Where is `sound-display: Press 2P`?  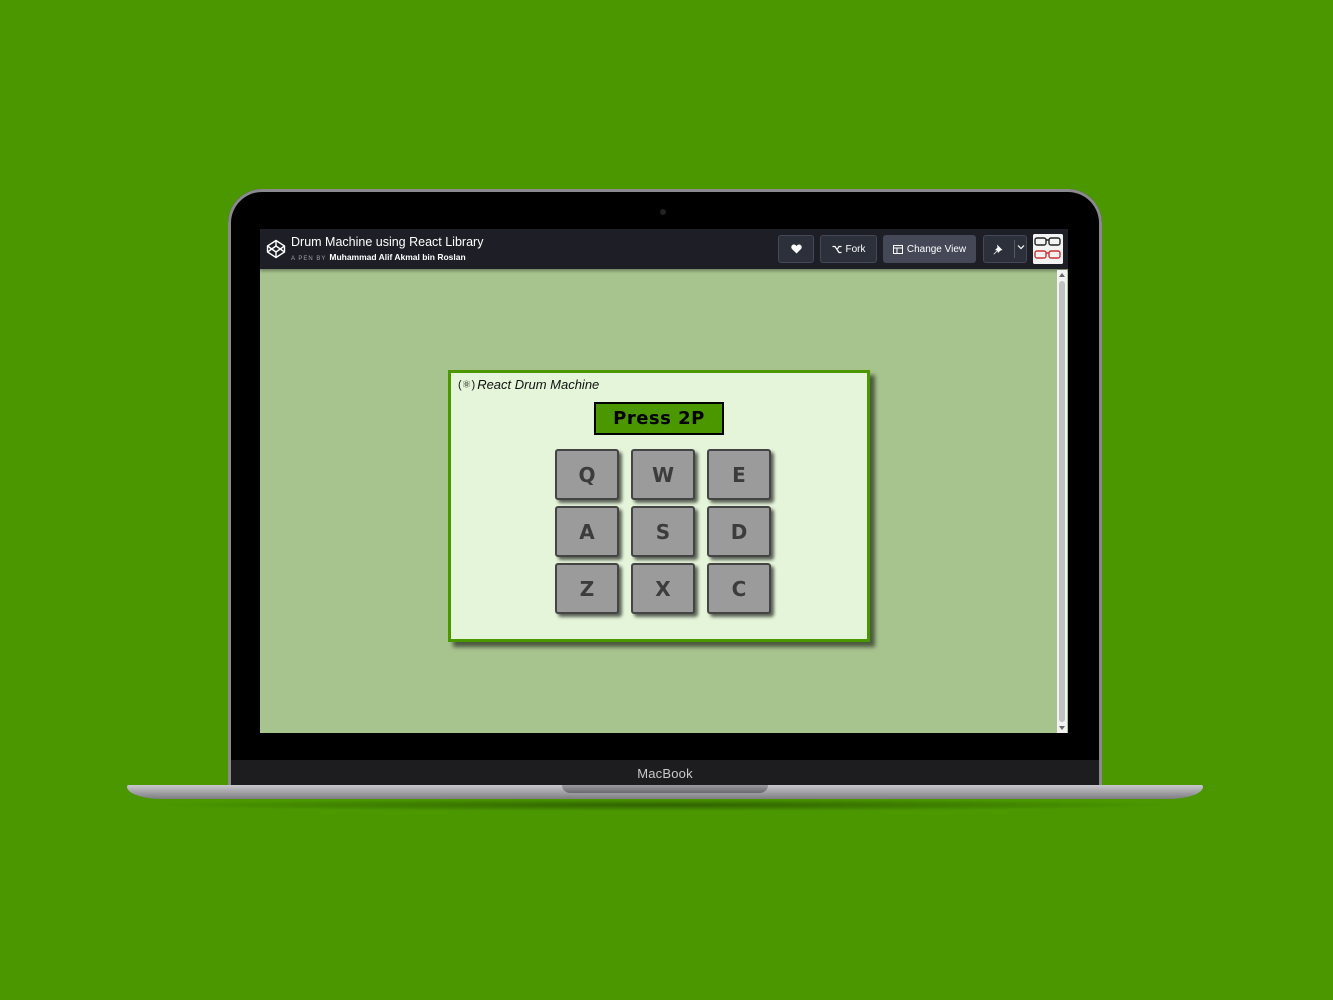 sound-display: Press 2P is located at coordinates (659, 418).